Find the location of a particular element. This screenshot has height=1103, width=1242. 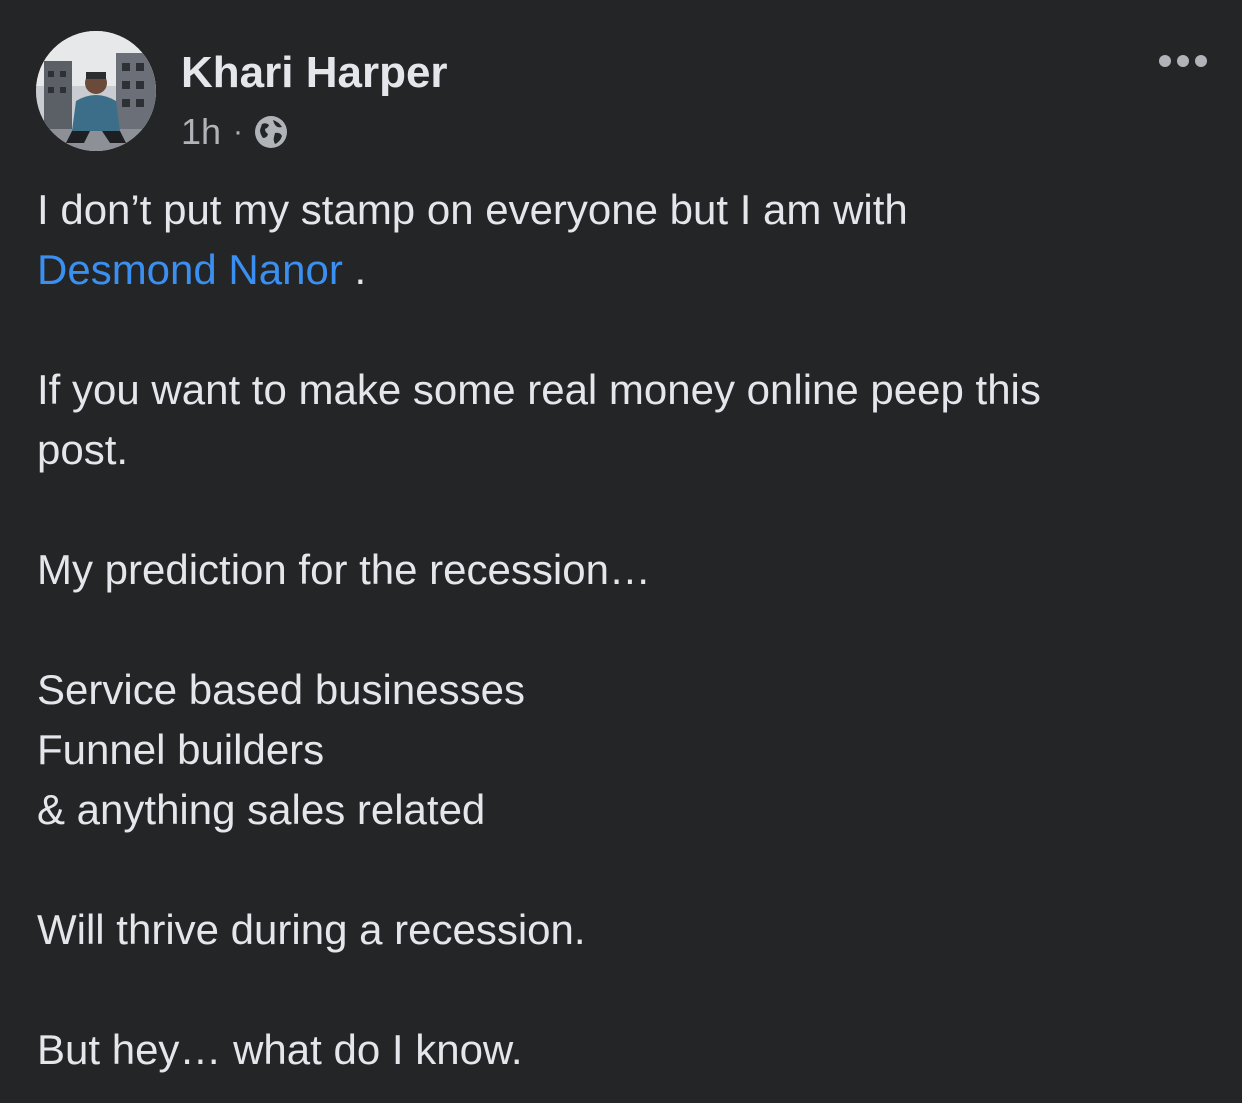

author-name: Khari Harper is located at coordinates (314, 73).